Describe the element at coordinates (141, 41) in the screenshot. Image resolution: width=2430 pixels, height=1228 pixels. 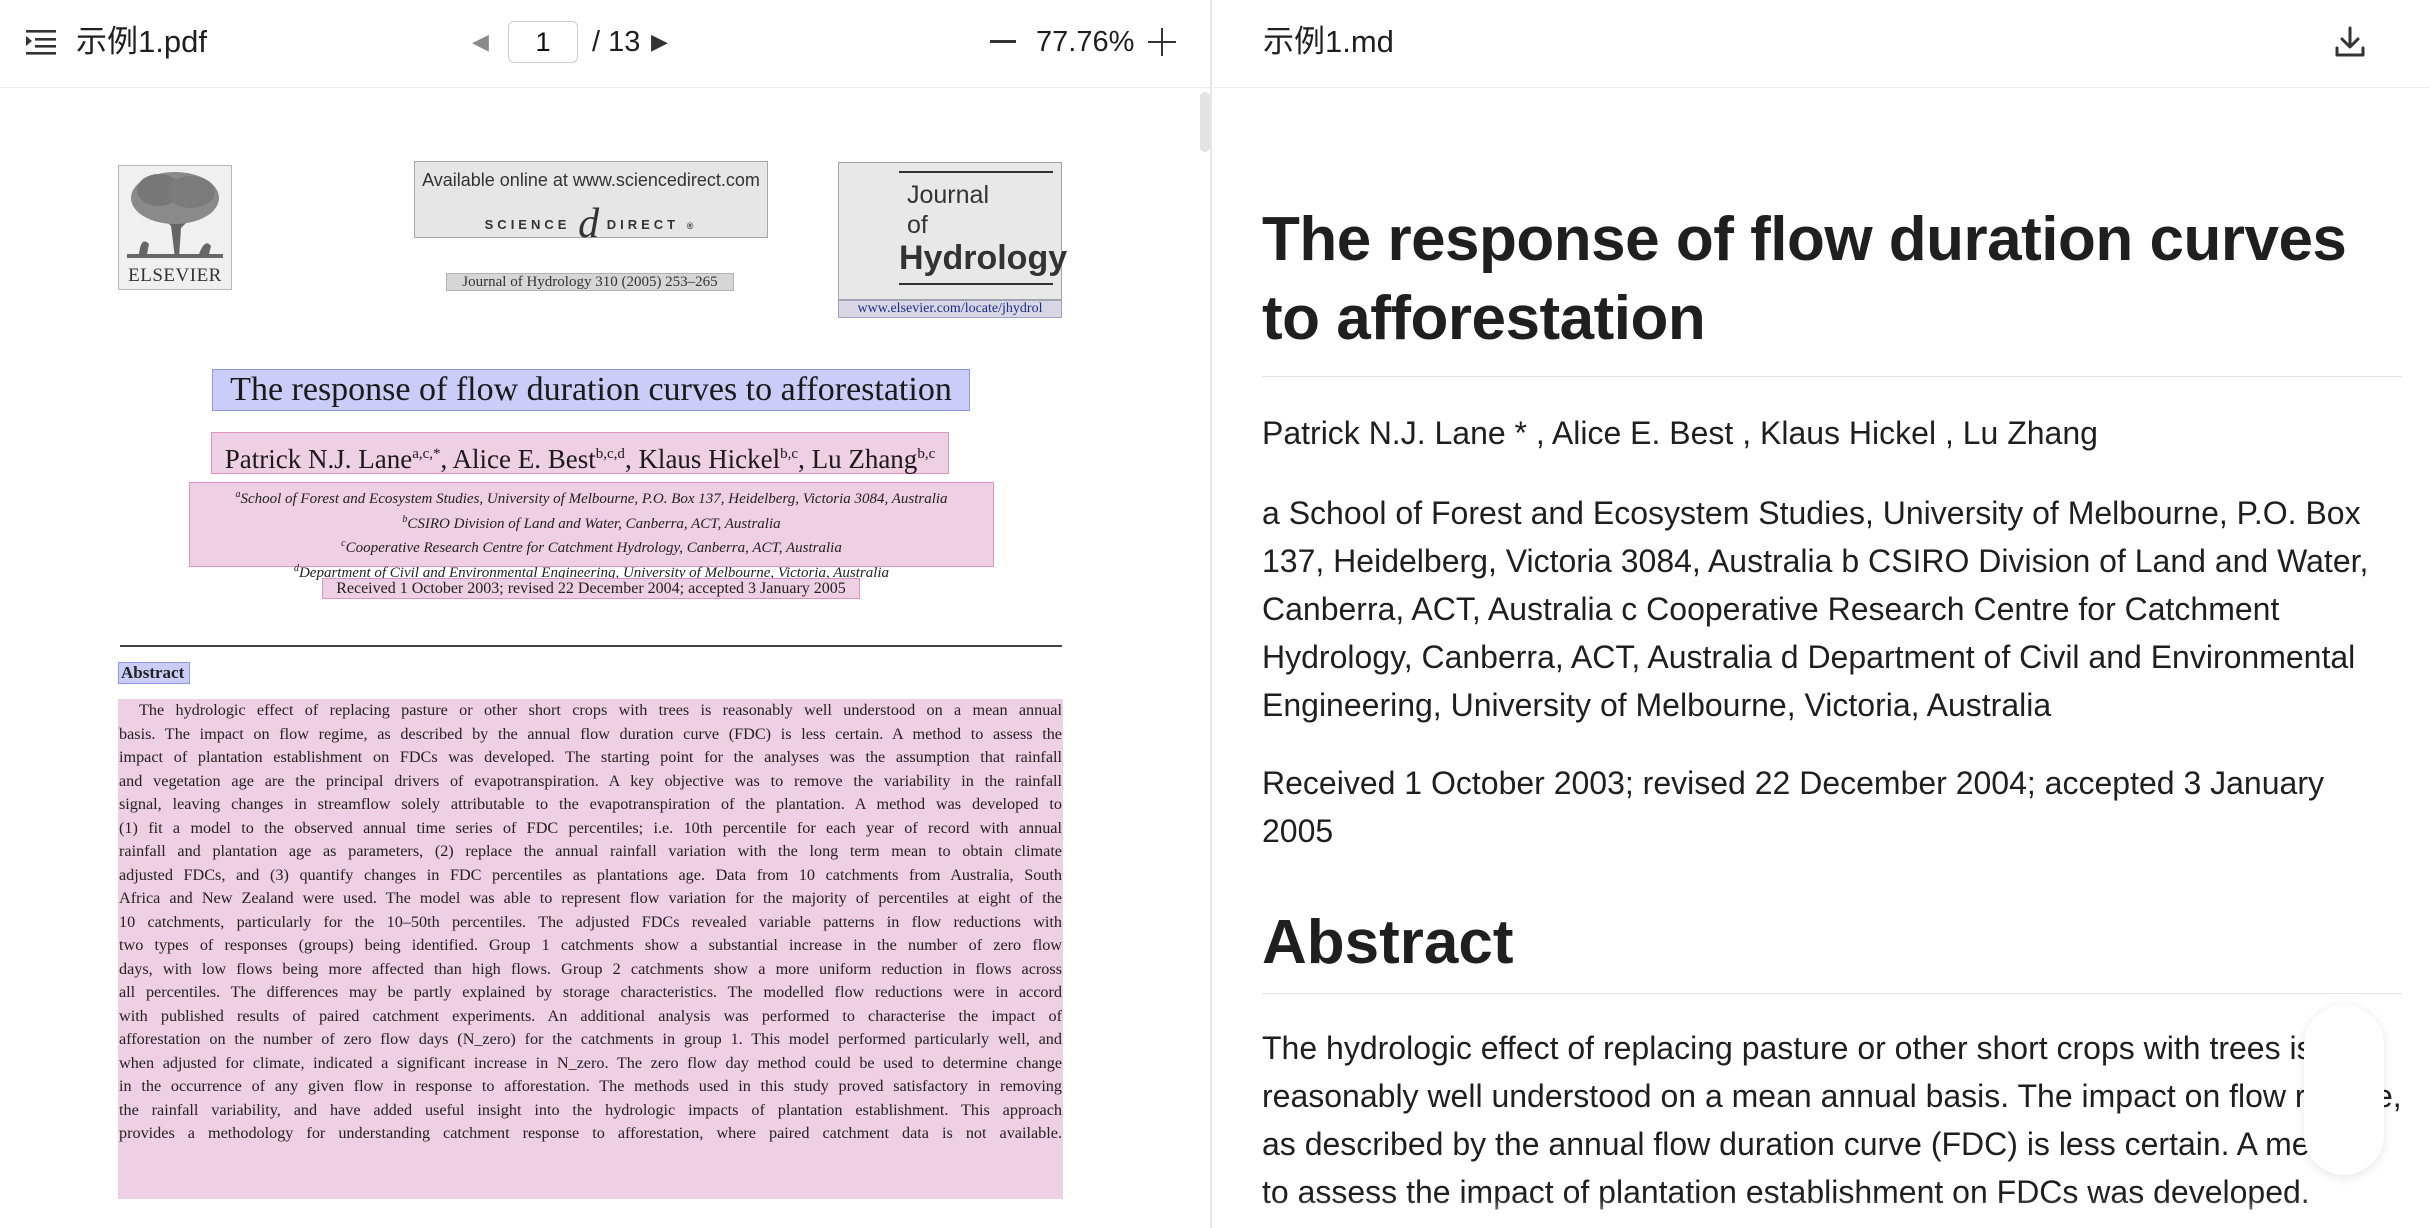
I see `pdf-filename: 示例1.pdf` at that location.